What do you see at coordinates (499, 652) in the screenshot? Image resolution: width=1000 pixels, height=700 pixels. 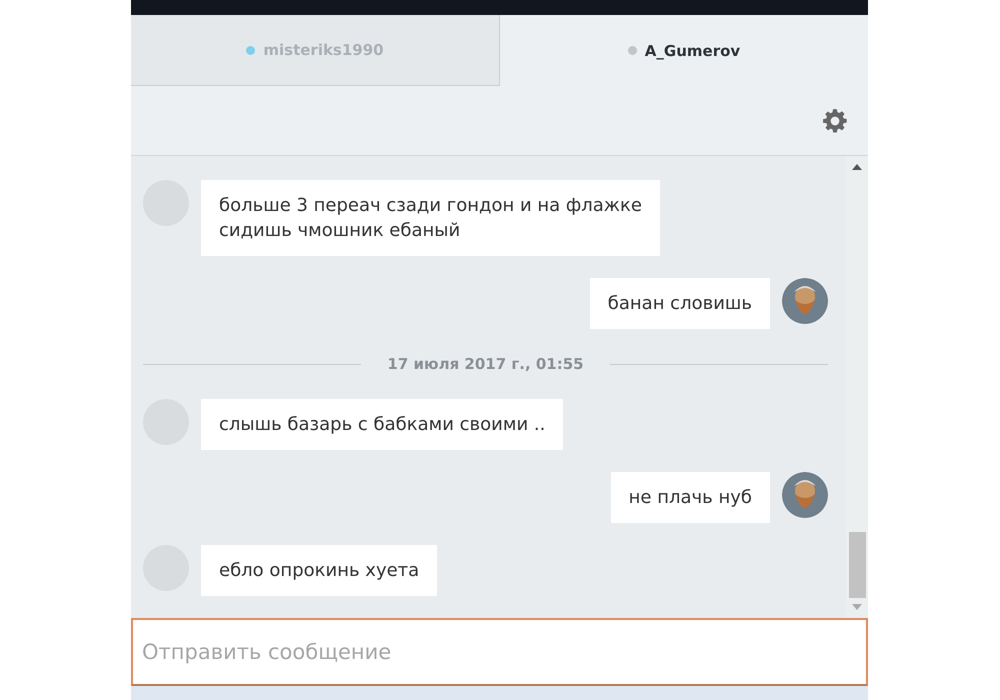 I see `message-input: Отправить сообщение` at bounding box center [499, 652].